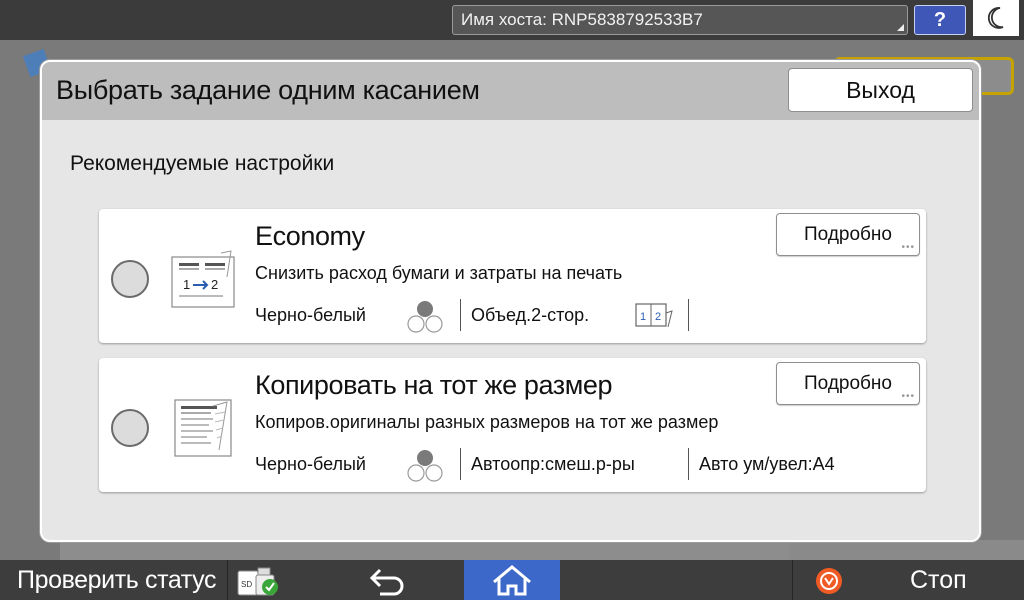 Image resolution: width=1024 pixels, height=600 pixels. What do you see at coordinates (530, 315) in the screenshot?
I see `setting-duplex: Объед.2-стор.` at bounding box center [530, 315].